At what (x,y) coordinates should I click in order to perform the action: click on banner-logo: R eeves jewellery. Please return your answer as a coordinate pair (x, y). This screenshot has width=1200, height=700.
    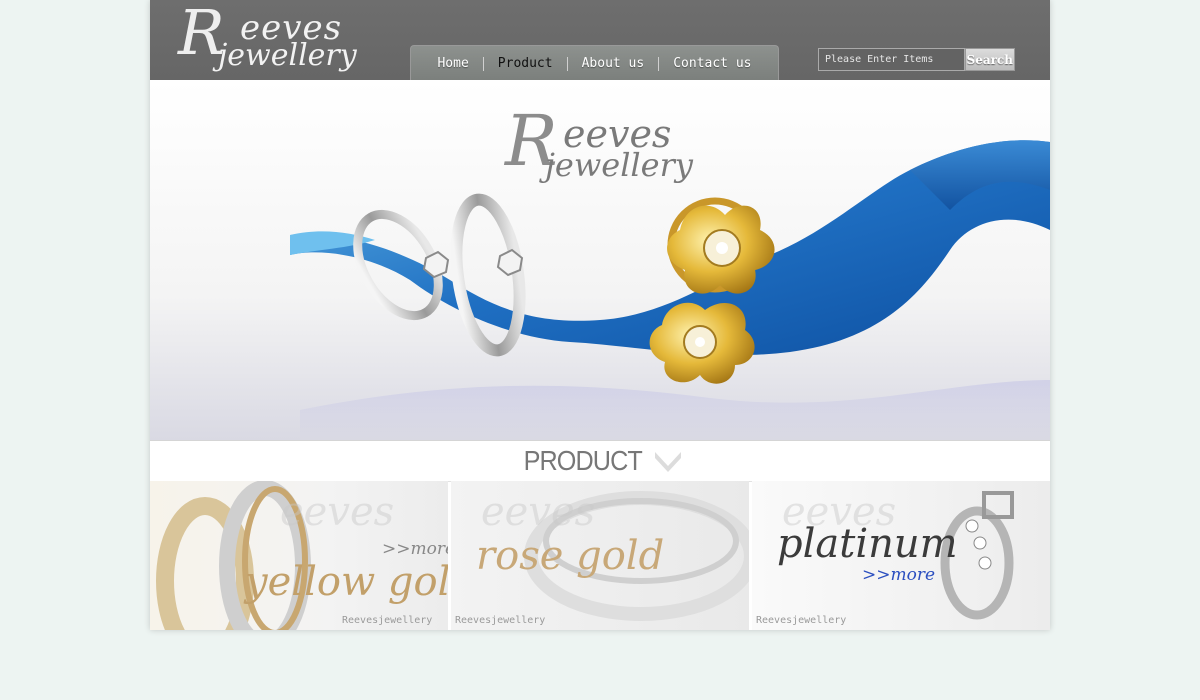
    Looking at the image, I should click on (615, 149).